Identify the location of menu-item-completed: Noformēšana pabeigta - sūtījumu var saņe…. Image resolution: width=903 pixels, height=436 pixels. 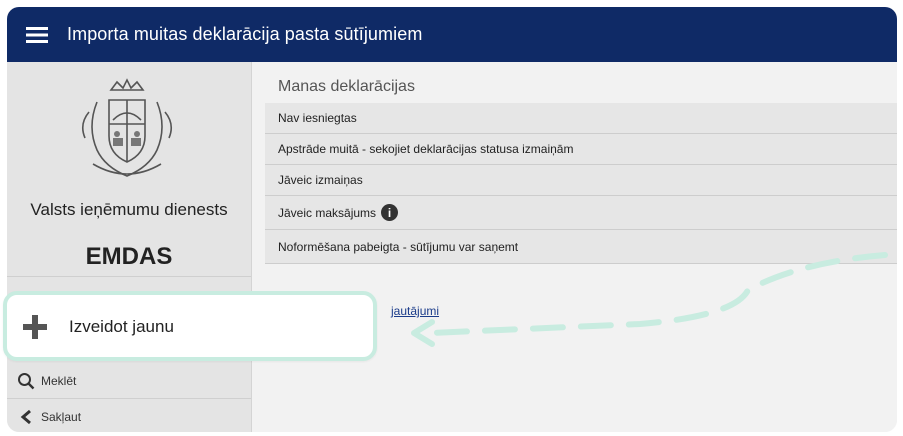
(581, 247).